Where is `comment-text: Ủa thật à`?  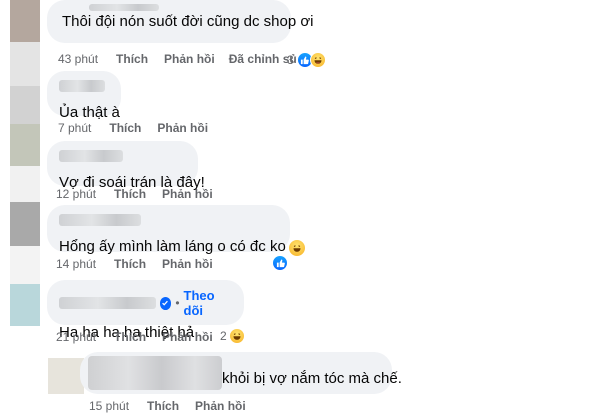 comment-text: Ủa thật à is located at coordinates (89, 112).